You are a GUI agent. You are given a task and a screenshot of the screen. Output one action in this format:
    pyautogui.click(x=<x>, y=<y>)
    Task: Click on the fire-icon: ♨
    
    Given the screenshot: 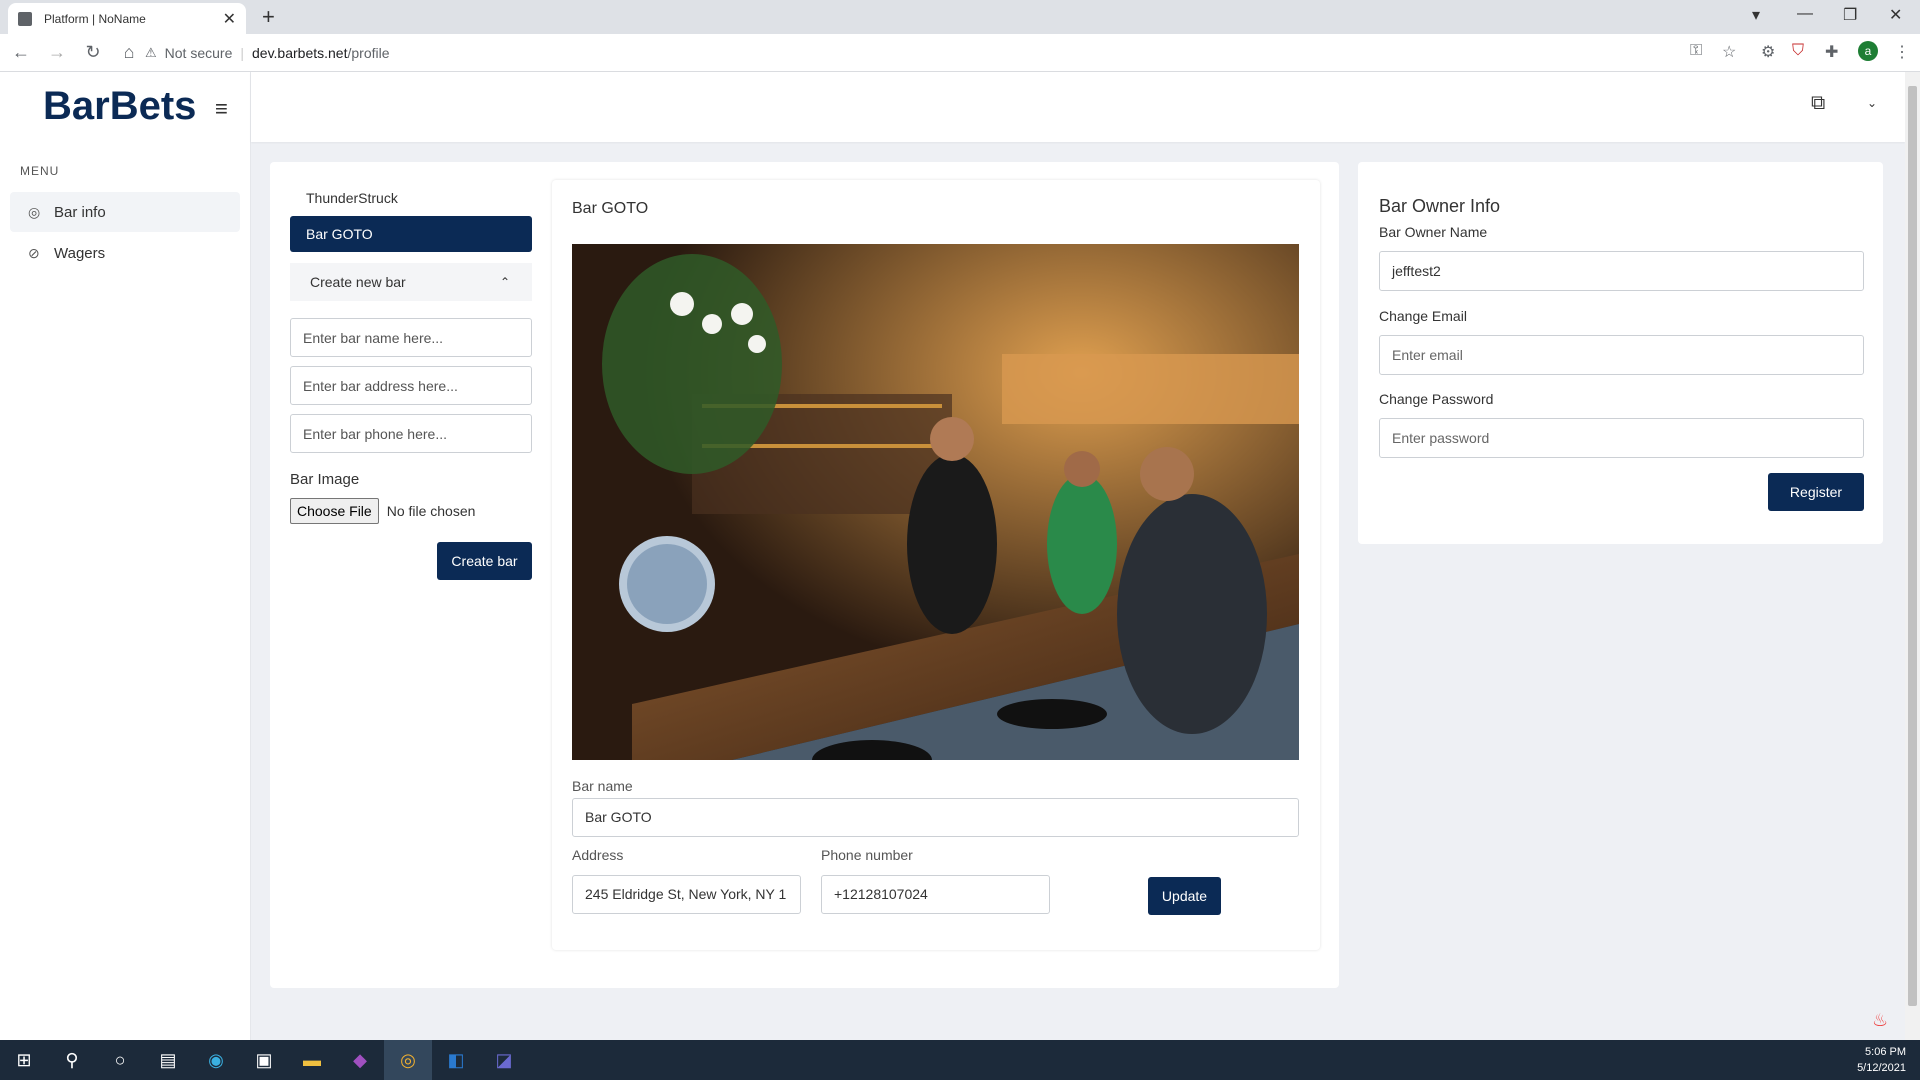 What is the action you would take?
    pyautogui.click(x=1880, y=1020)
    